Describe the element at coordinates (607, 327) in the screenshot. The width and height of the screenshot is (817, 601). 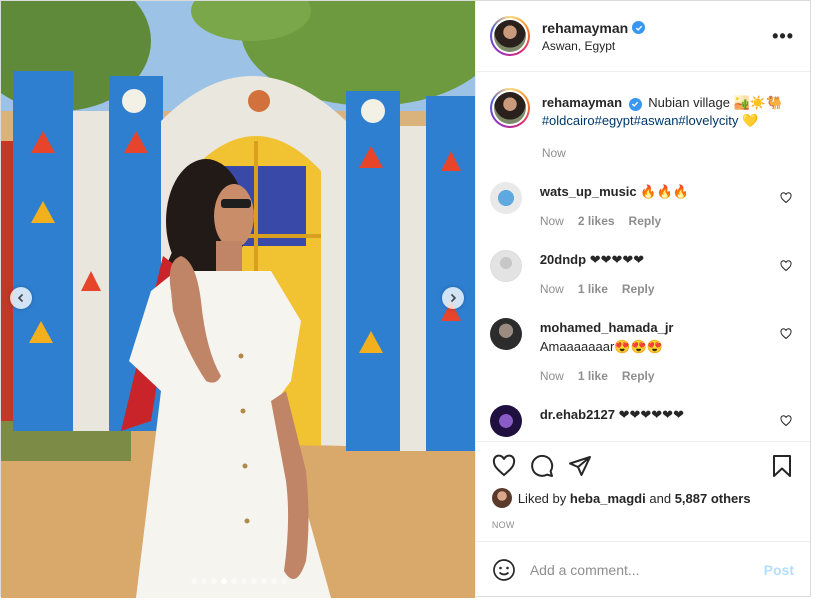
I see `comment-username: mohamed_hamada_jr` at that location.